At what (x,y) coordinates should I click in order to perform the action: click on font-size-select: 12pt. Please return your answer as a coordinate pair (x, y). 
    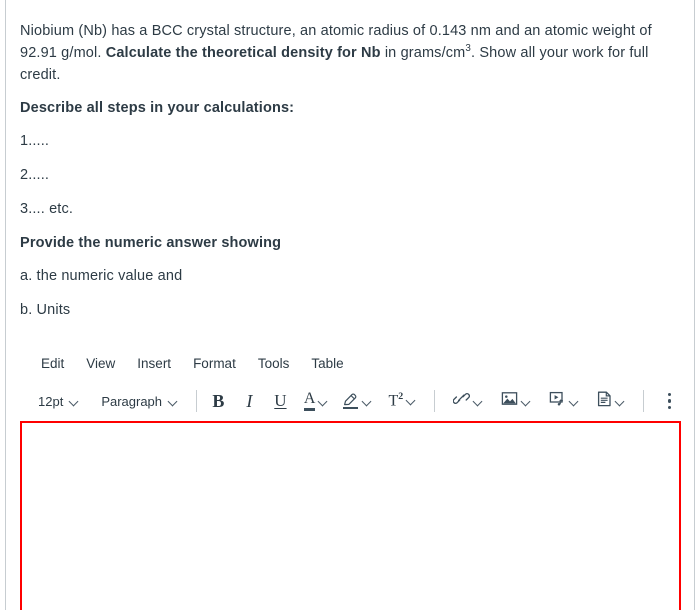
    Looking at the image, I should click on (58, 401).